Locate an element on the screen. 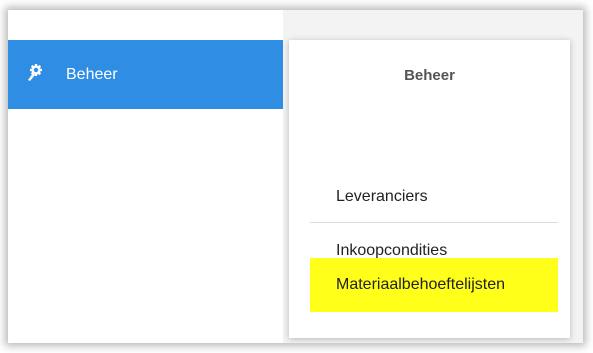 This screenshot has width=593, height=353. menu-item-leveranciers: Leveranciers is located at coordinates (434, 196).